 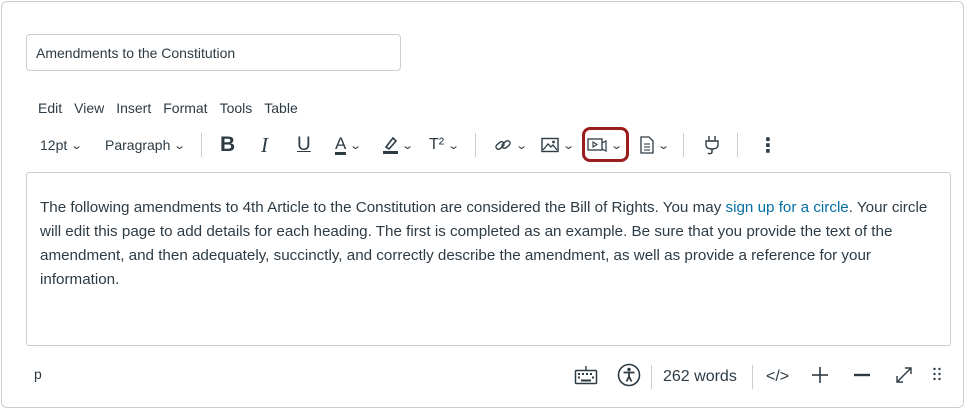 I want to click on zoom-out-button, so click(x=862, y=377).